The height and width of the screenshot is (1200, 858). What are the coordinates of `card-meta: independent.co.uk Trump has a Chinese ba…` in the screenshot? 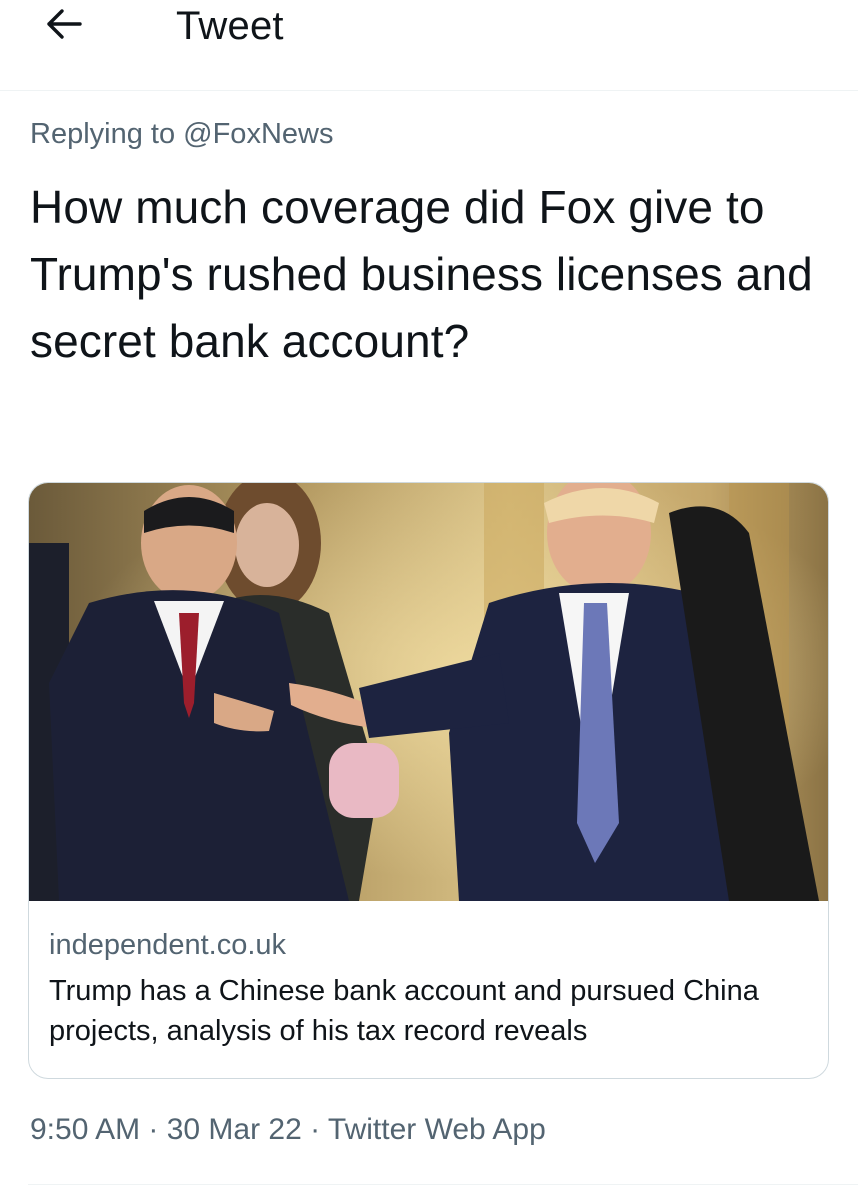 It's located at (434, 989).